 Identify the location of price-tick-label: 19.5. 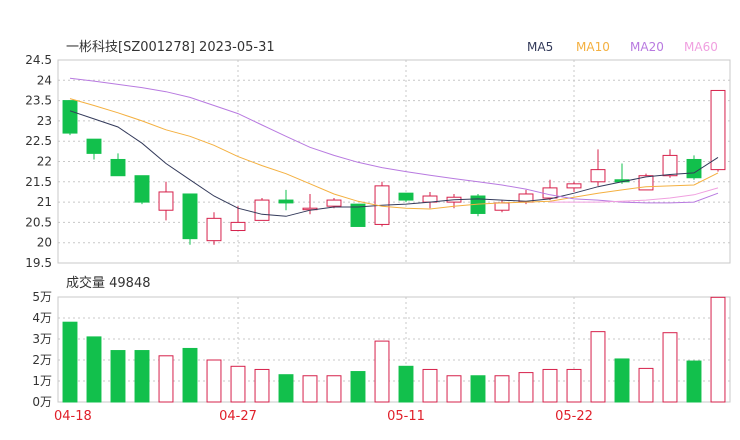
(38, 263).